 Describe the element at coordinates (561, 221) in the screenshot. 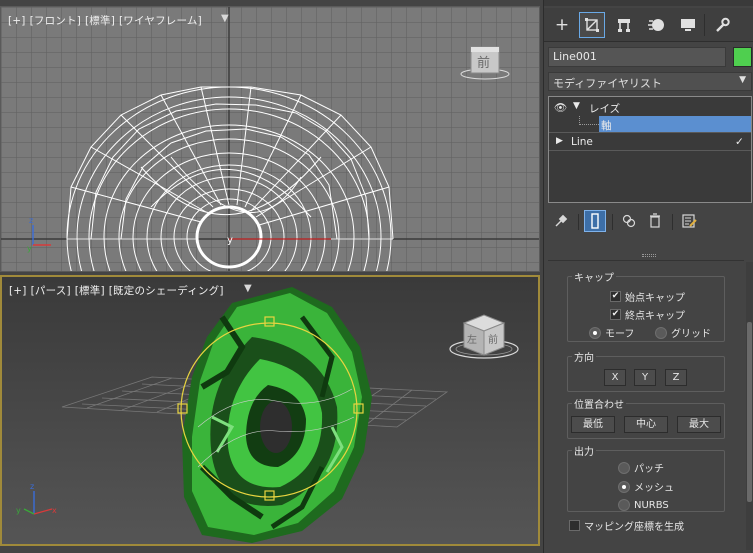

I see `pin-stack-icon` at that location.